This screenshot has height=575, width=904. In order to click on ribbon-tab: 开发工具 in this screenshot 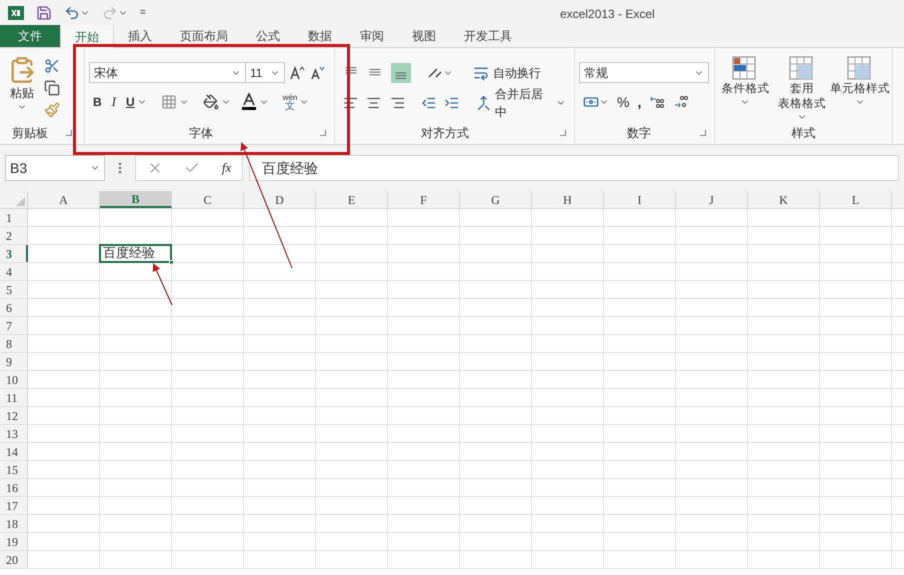, I will do `click(488, 35)`.